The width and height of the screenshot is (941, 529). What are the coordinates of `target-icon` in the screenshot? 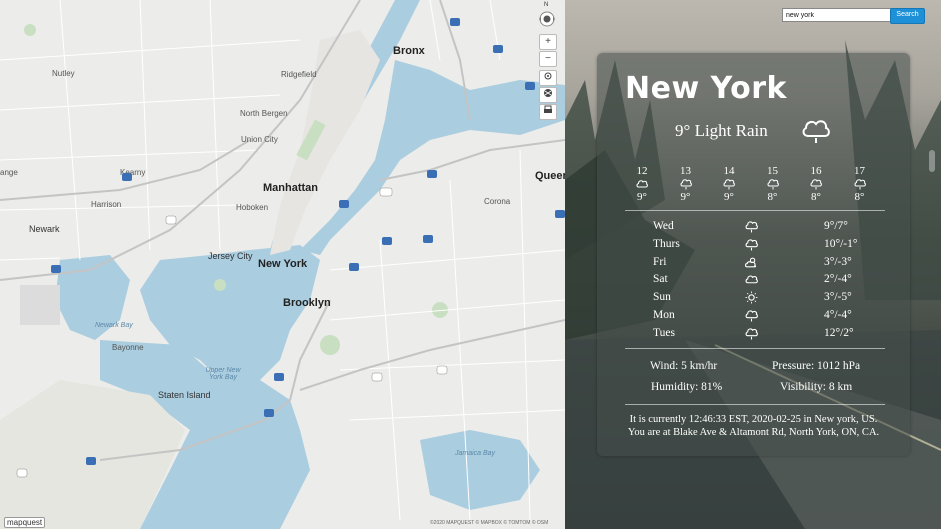 It's located at (548, 76).